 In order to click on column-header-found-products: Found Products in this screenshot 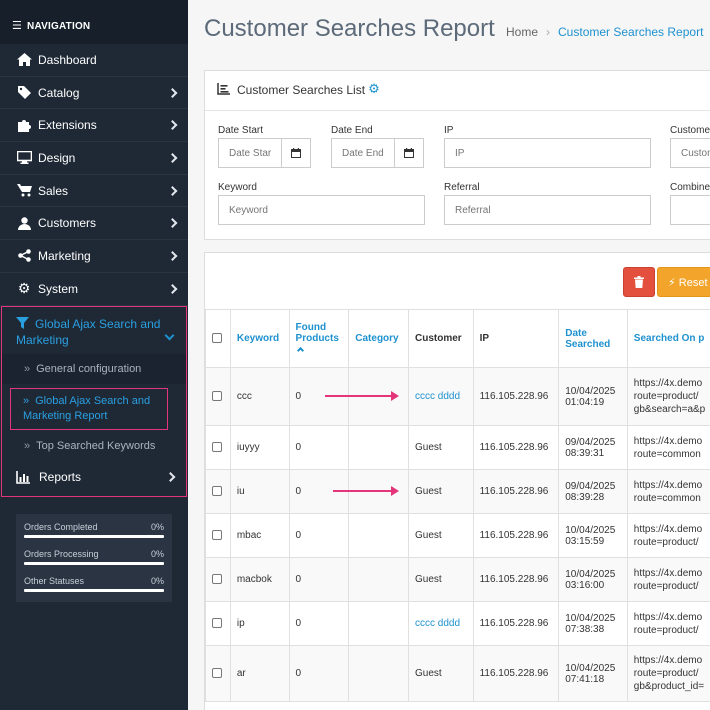, I will do `click(319, 338)`.